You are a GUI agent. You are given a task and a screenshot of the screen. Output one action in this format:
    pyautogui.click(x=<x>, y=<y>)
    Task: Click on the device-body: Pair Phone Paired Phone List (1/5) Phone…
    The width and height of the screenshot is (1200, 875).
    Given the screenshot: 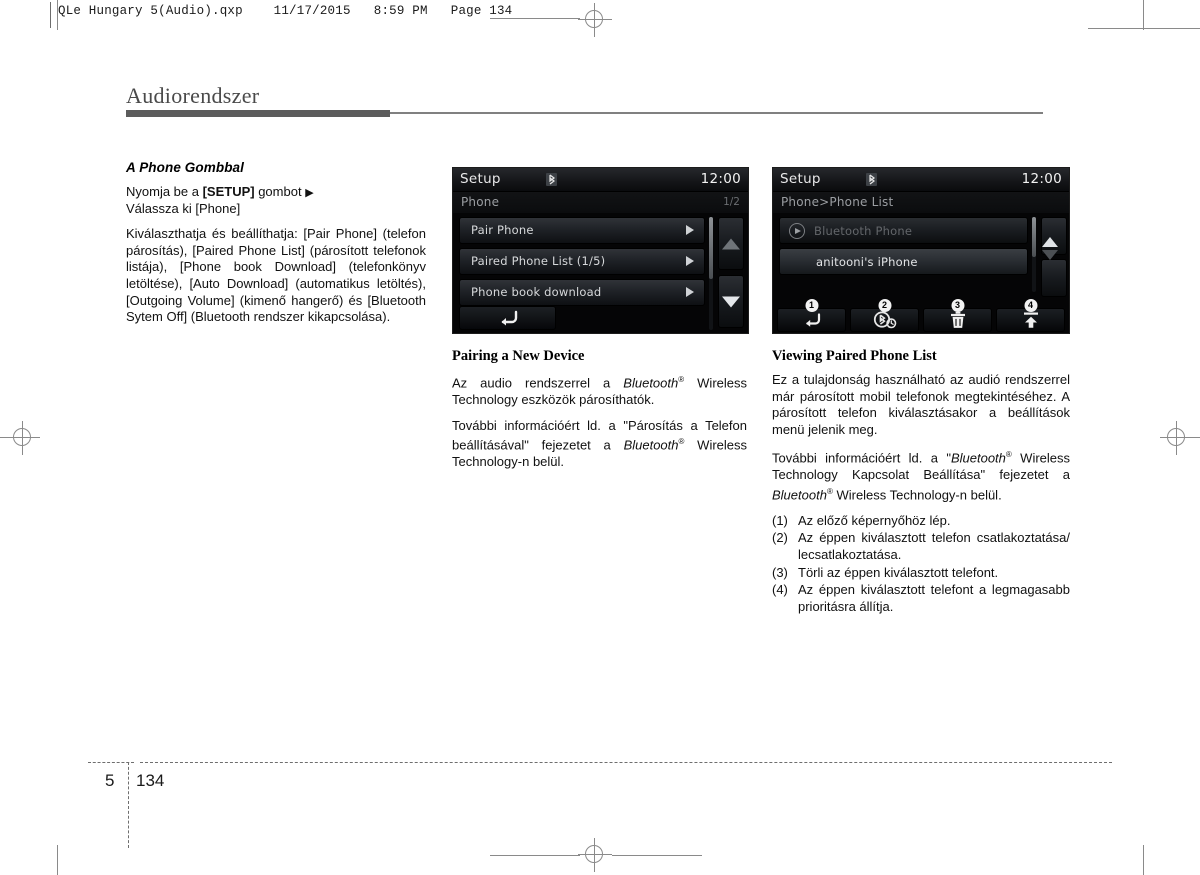 What is the action you would take?
    pyautogui.click(x=600, y=273)
    